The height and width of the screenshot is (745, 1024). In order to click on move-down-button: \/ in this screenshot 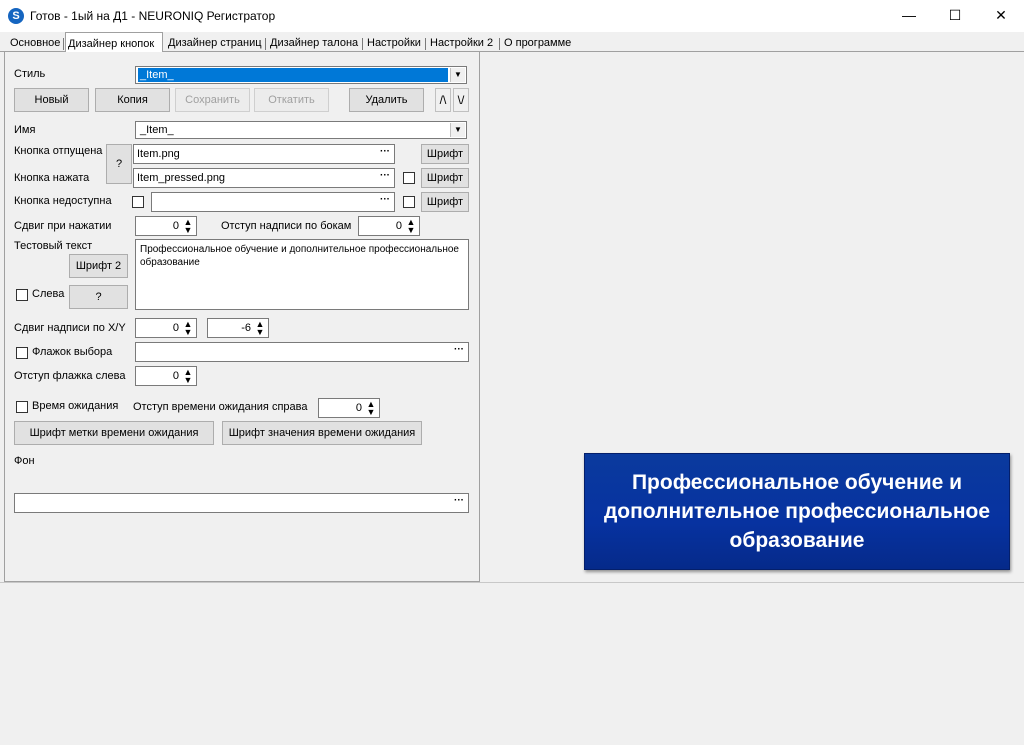, I will do `click(461, 100)`.